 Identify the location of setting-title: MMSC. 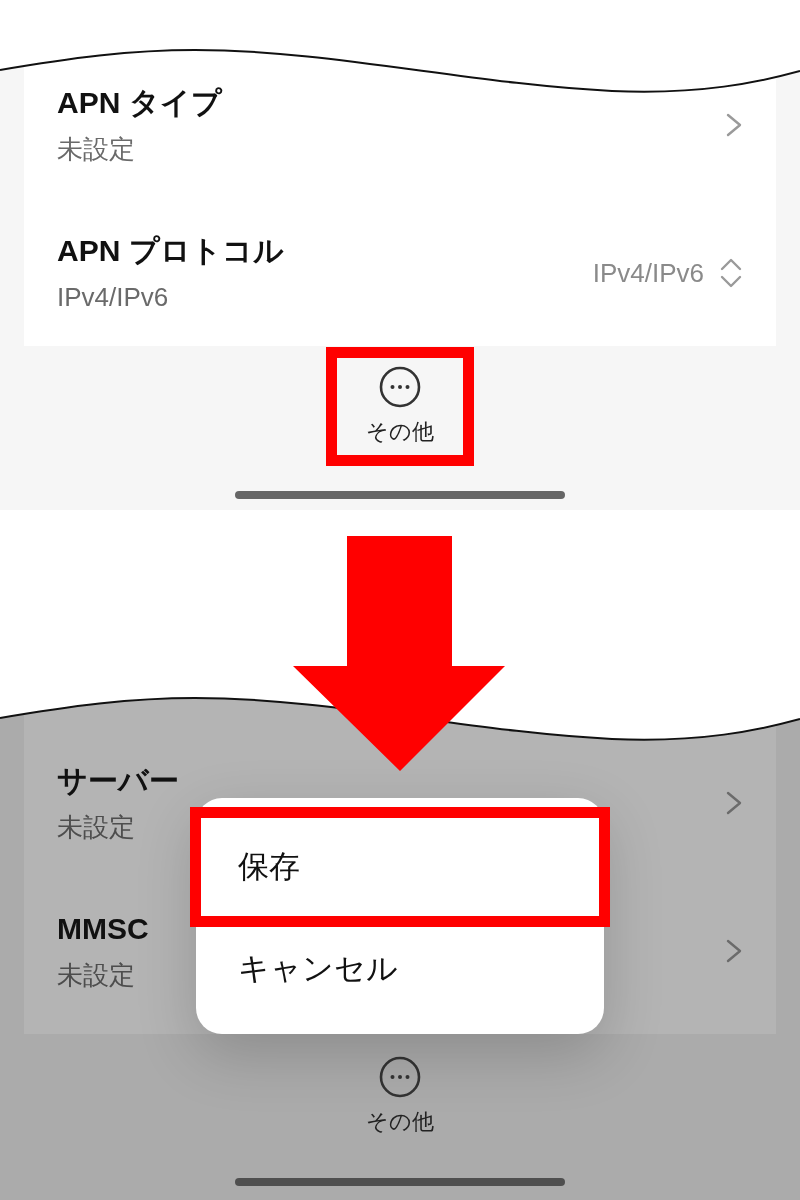
(103, 929).